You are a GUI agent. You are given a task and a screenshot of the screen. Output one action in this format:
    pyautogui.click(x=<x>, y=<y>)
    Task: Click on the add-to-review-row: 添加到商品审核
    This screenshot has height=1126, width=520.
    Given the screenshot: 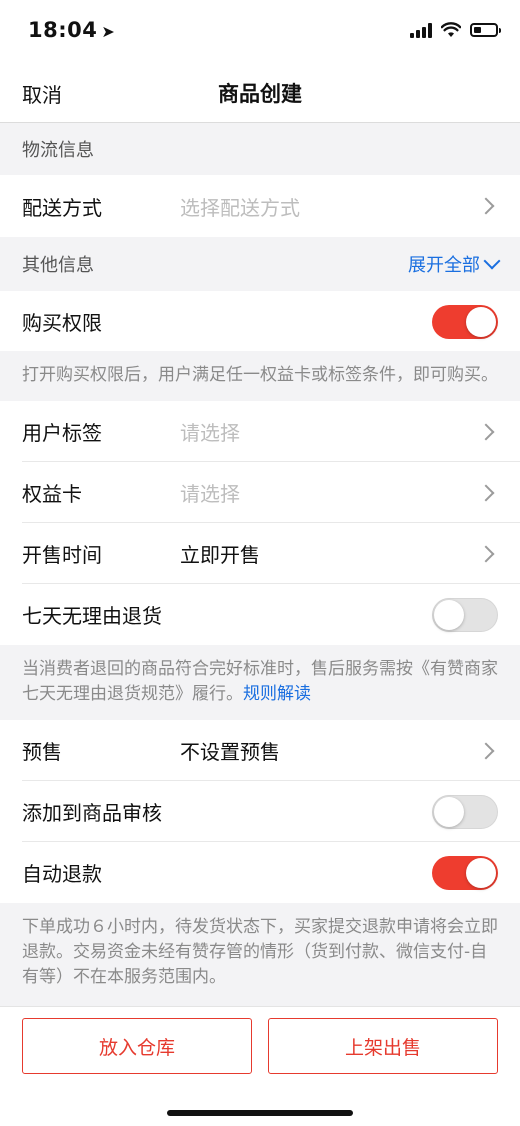 What is the action you would take?
    pyautogui.click(x=260, y=811)
    